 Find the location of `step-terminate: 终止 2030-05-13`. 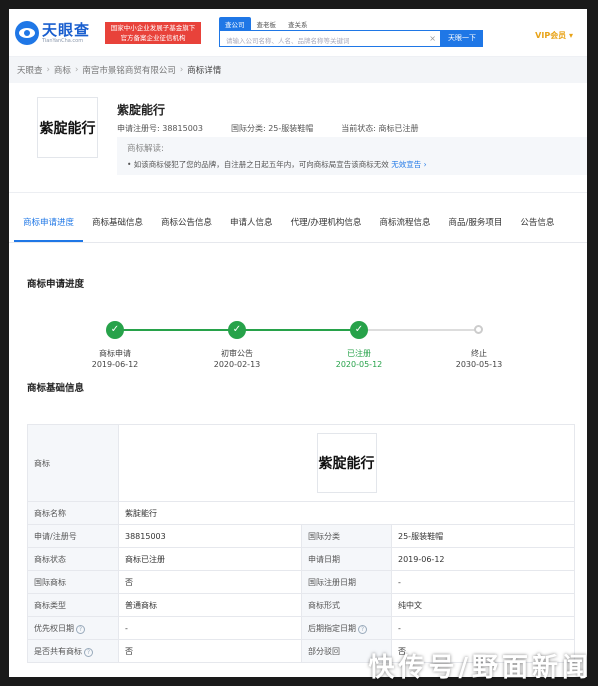

step-terminate: 终止 2030-05-13 is located at coordinates (479, 359).